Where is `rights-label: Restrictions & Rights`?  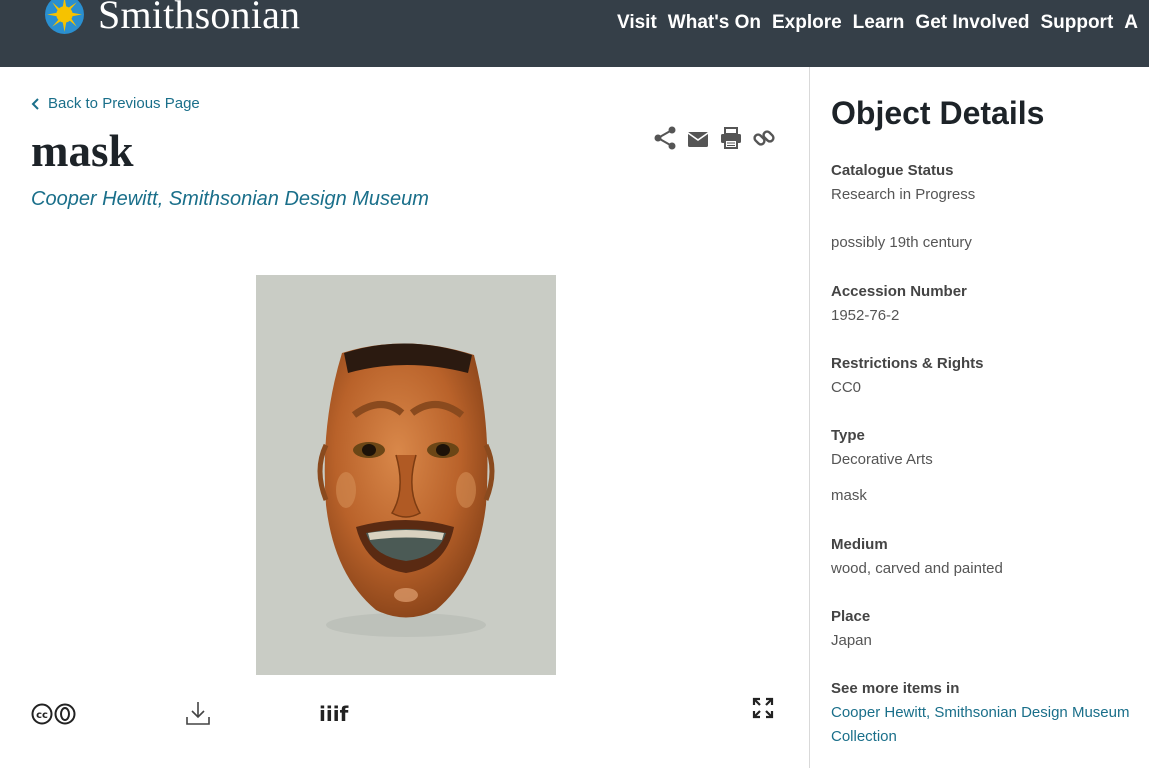
rights-label: Restrictions & Rights is located at coordinates (907, 363).